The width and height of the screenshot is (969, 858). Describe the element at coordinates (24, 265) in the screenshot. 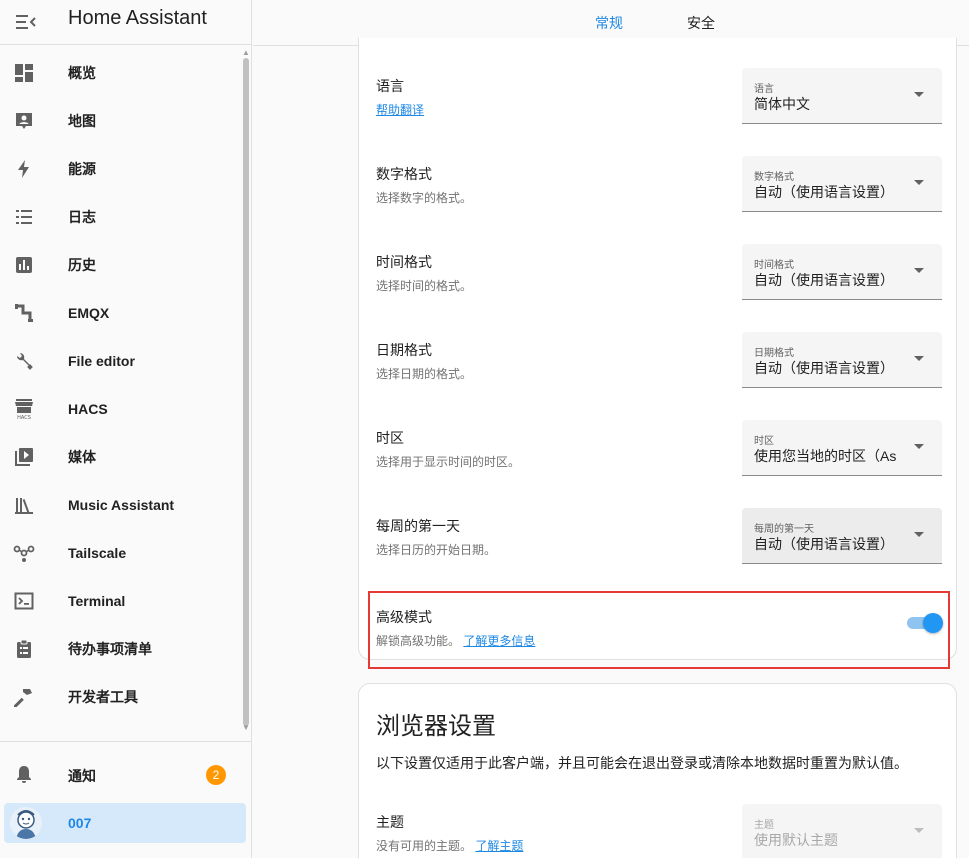

I see `chart-box-icon` at that location.